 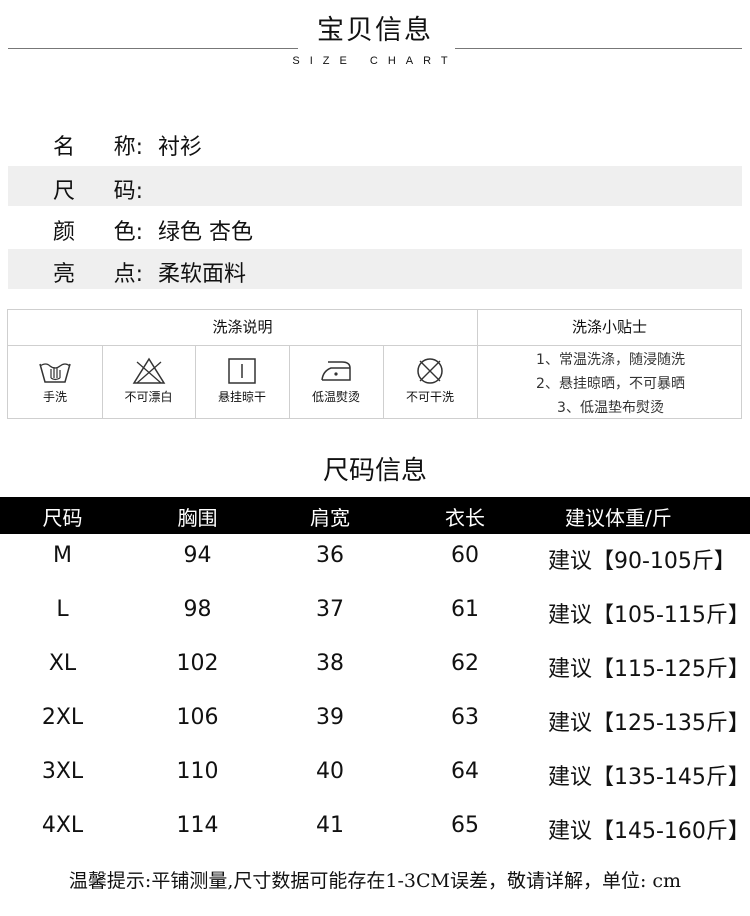 I want to click on table-cell: 63, so click(x=465, y=717).